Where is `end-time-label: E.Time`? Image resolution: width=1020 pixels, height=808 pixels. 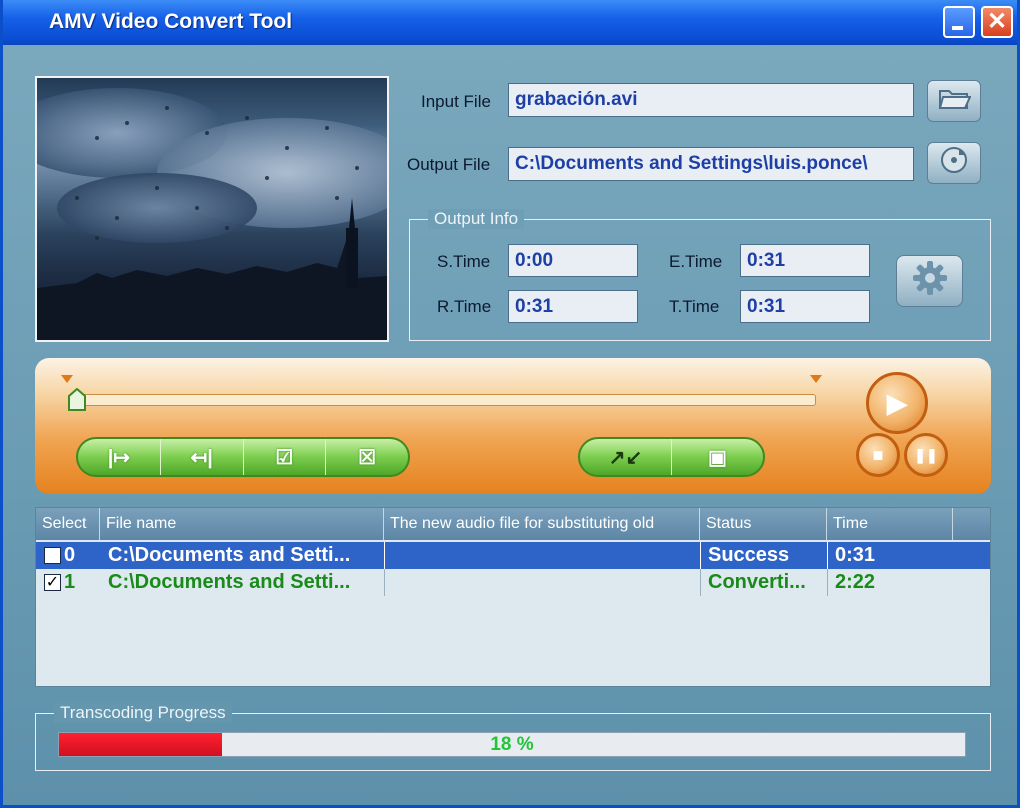
end-time-label: E.Time is located at coordinates (696, 261).